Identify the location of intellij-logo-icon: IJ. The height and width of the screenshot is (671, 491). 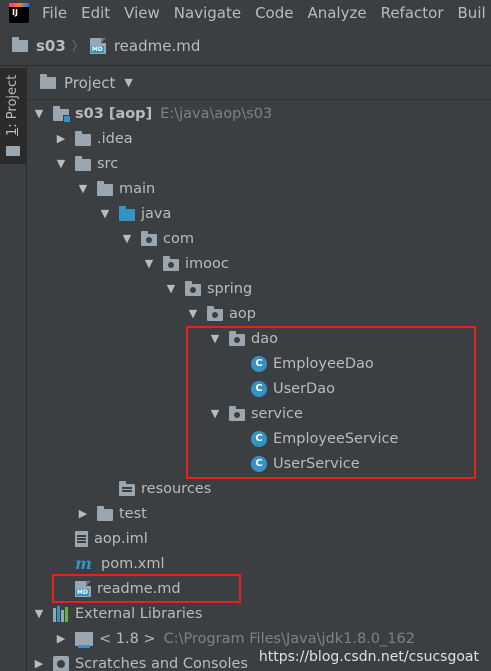
(19, 13).